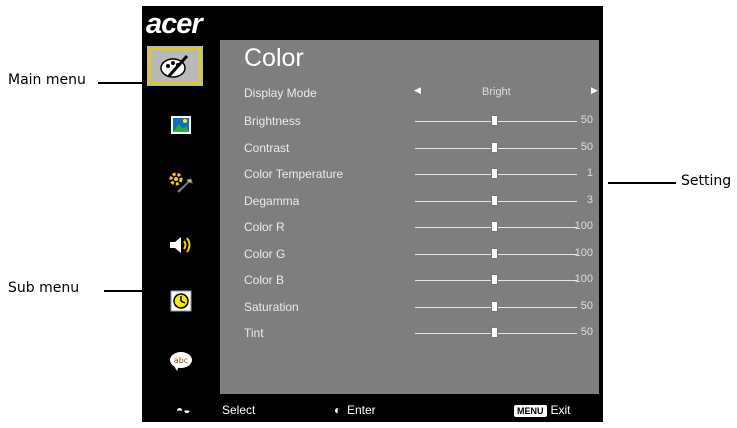 The width and height of the screenshot is (737, 428). What do you see at coordinates (642, 183) in the screenshot?
I see `setting-line` at bounding box center [642, 183].